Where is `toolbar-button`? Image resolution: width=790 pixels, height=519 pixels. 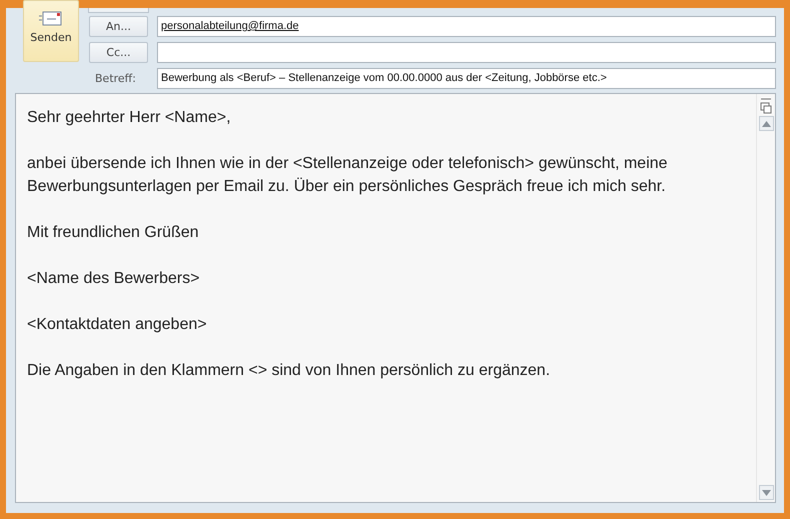 toolbar-button is located at coordinates (118, 10).